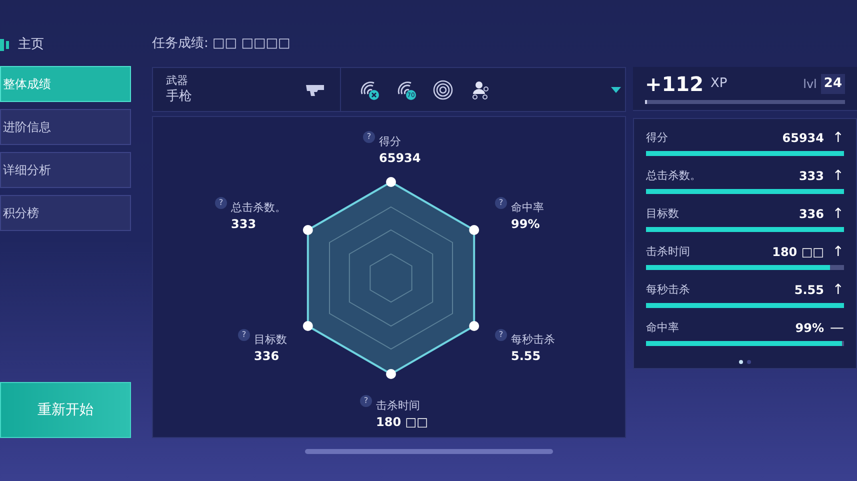  I want to click on stat-label: 每秒击杀, so click(668, 290).